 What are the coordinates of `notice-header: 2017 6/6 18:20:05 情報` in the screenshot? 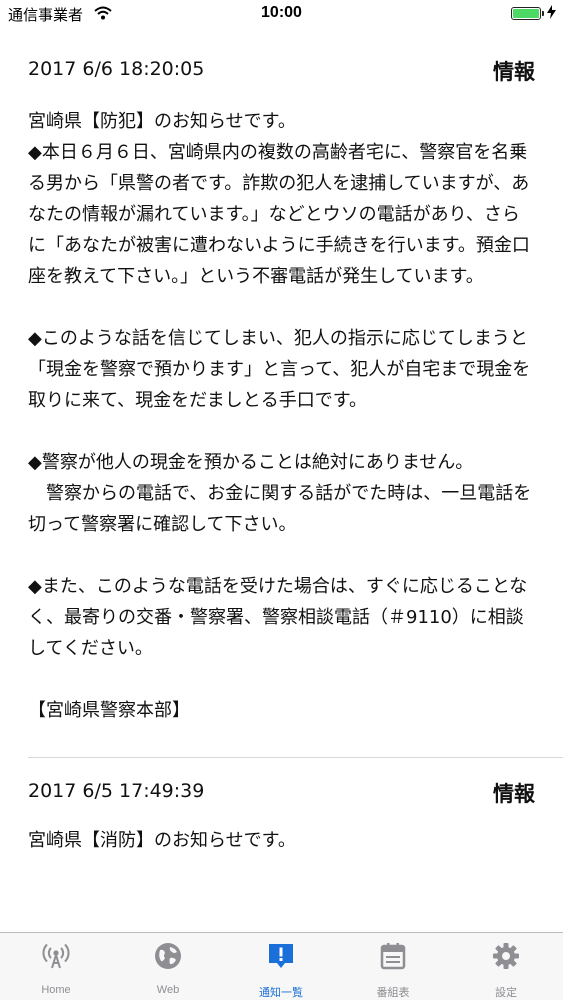 It's located at (281, 68).